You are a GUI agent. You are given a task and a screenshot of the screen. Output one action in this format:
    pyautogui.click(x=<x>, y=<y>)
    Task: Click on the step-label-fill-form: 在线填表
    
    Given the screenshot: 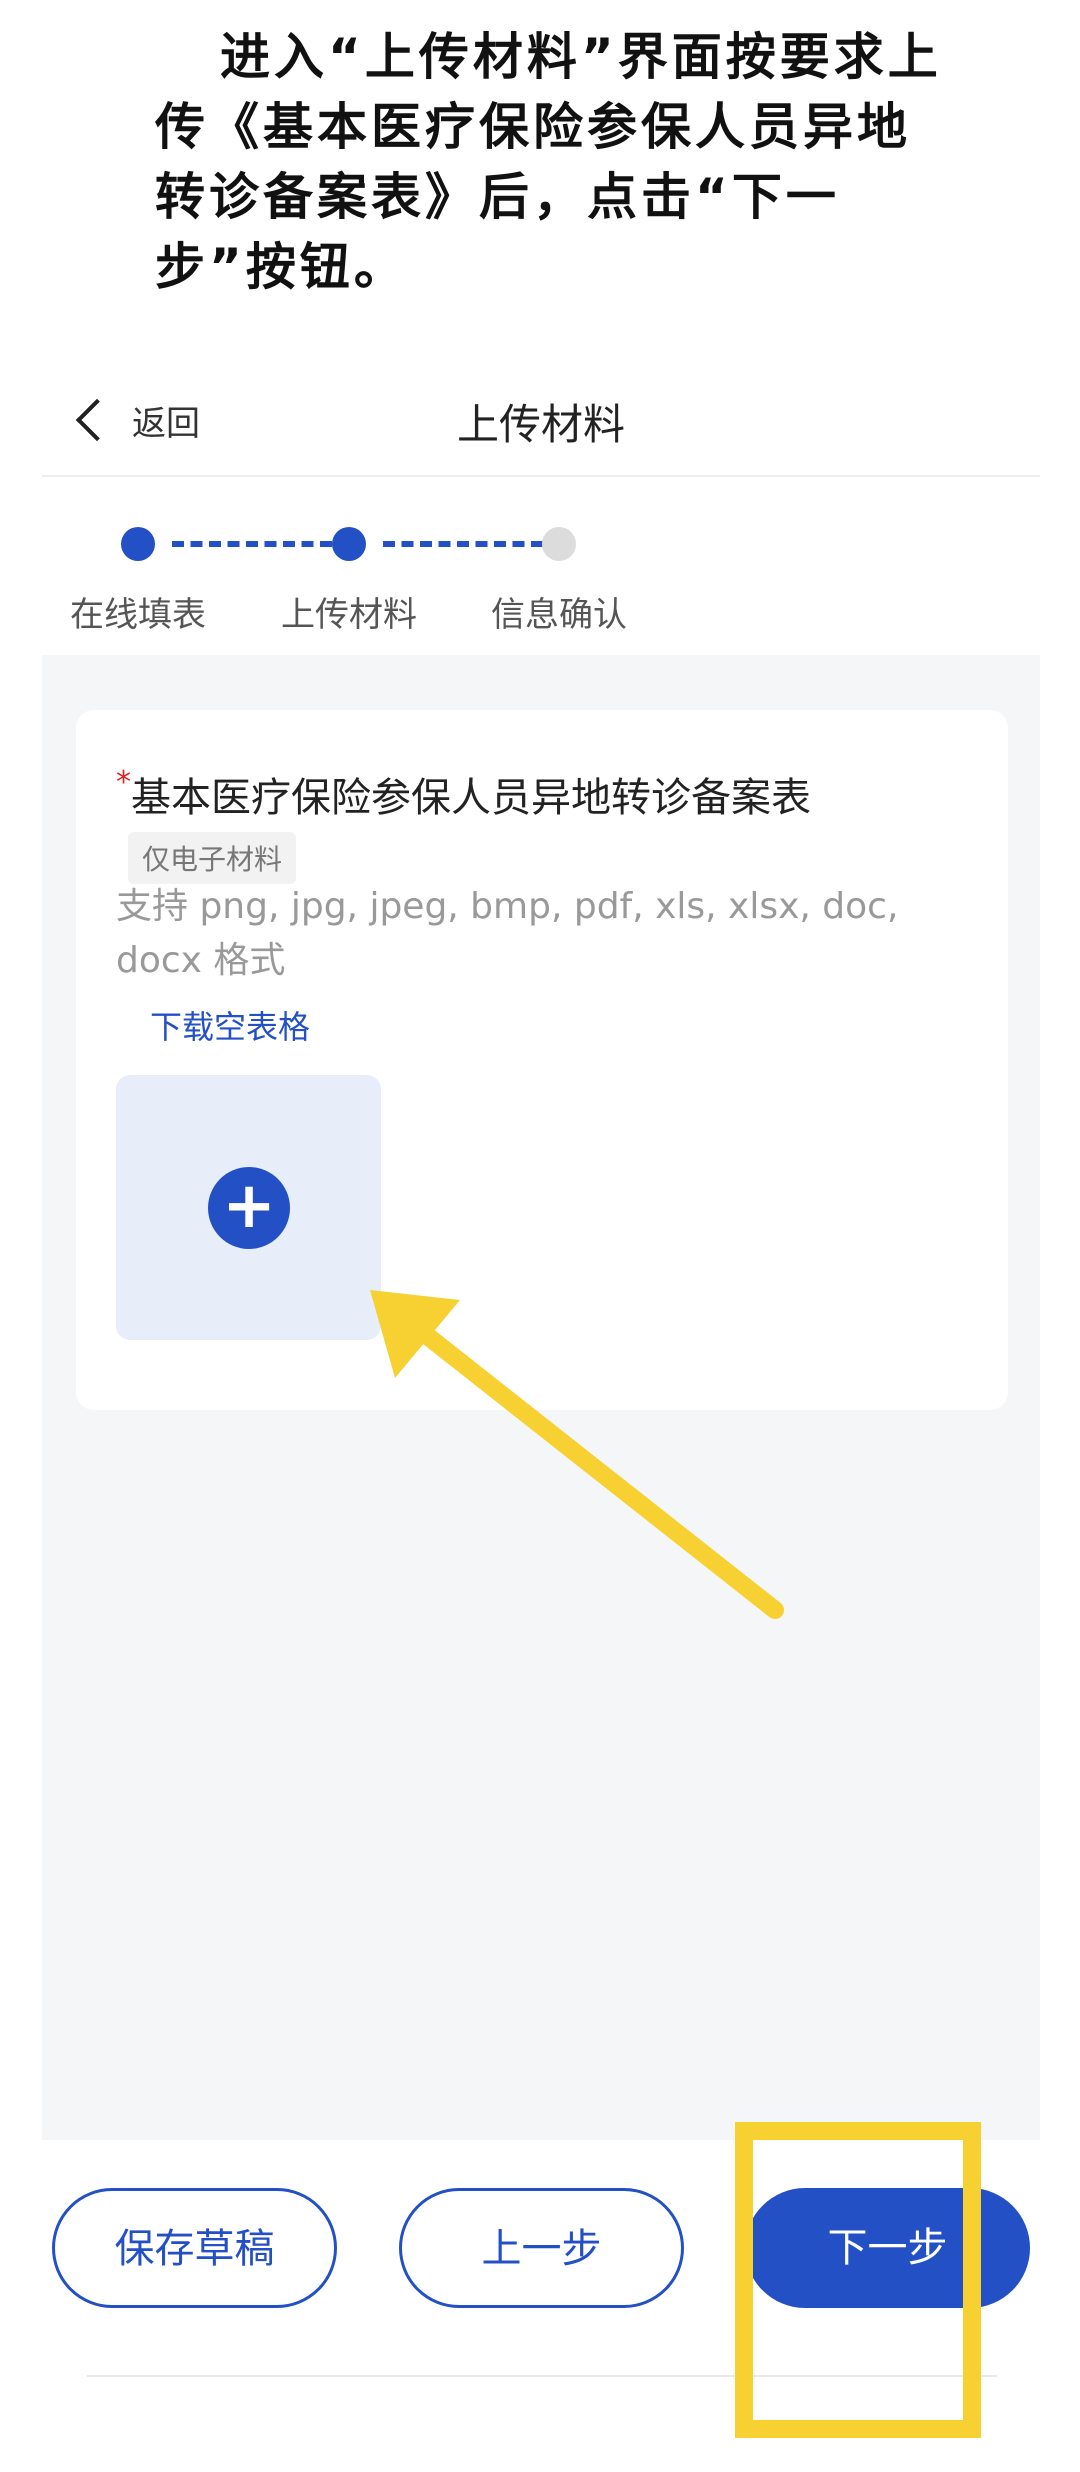 What is the action you would take?
    pyautogui.click(x=138, y=615)
    